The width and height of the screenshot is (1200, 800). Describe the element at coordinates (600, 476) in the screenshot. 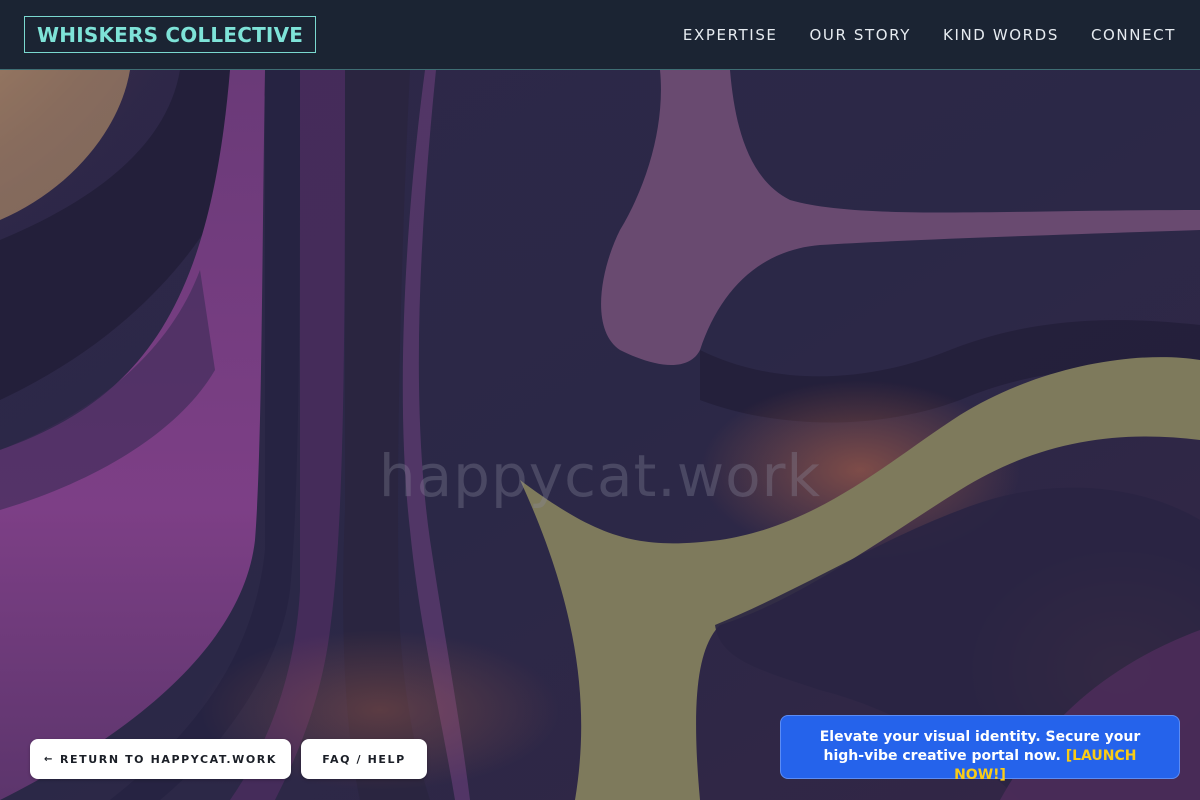

I see `hero-domain-watermark: happycat.work` at that location.